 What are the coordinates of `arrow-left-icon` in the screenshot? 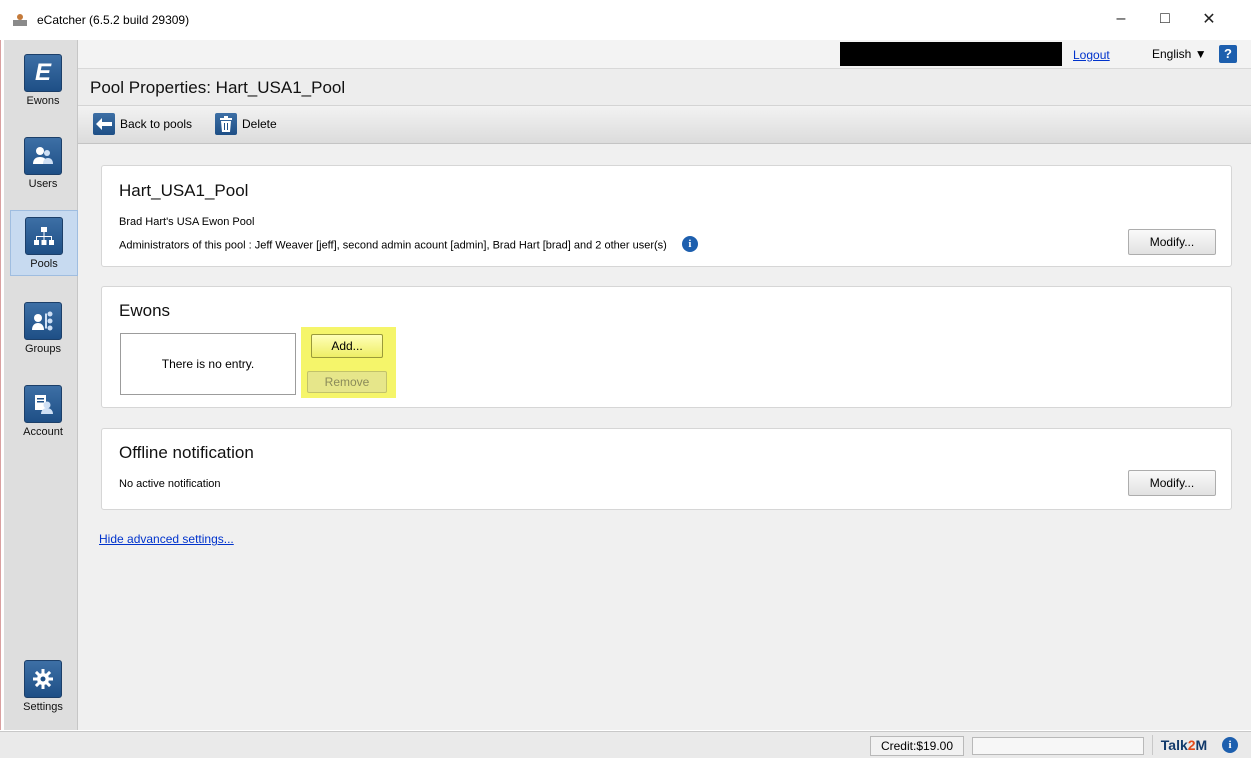 It's located at (104, 124).